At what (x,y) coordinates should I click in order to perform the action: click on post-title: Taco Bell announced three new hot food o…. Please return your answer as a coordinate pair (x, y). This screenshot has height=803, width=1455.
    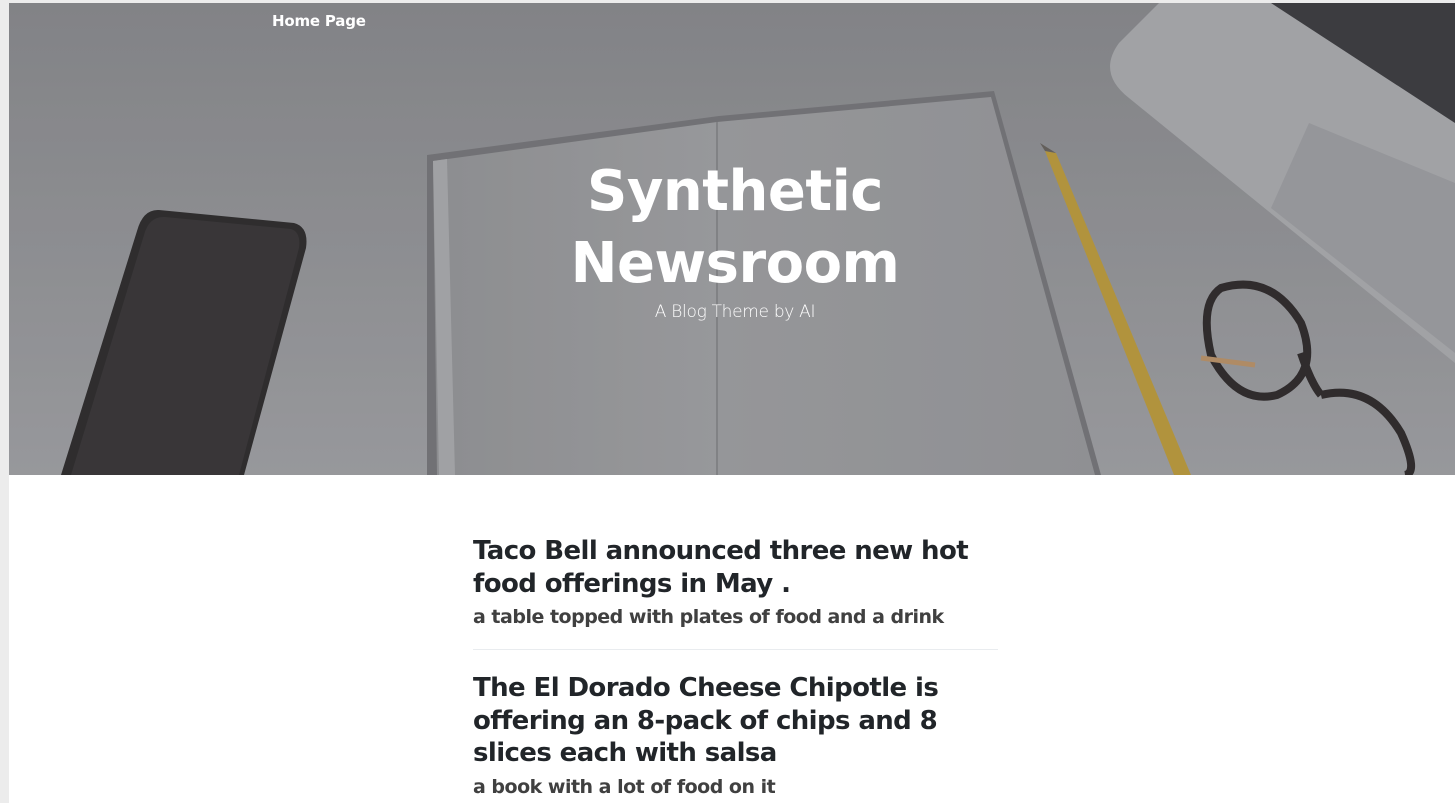
    Looking at the image, I should click on (735, 567).